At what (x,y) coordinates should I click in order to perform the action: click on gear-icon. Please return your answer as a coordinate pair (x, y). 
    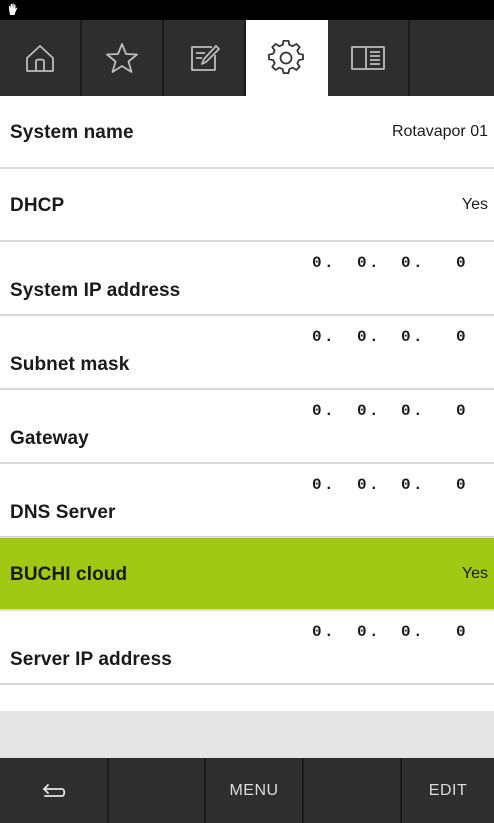
    Looking at the image, I should click on (286, 56).